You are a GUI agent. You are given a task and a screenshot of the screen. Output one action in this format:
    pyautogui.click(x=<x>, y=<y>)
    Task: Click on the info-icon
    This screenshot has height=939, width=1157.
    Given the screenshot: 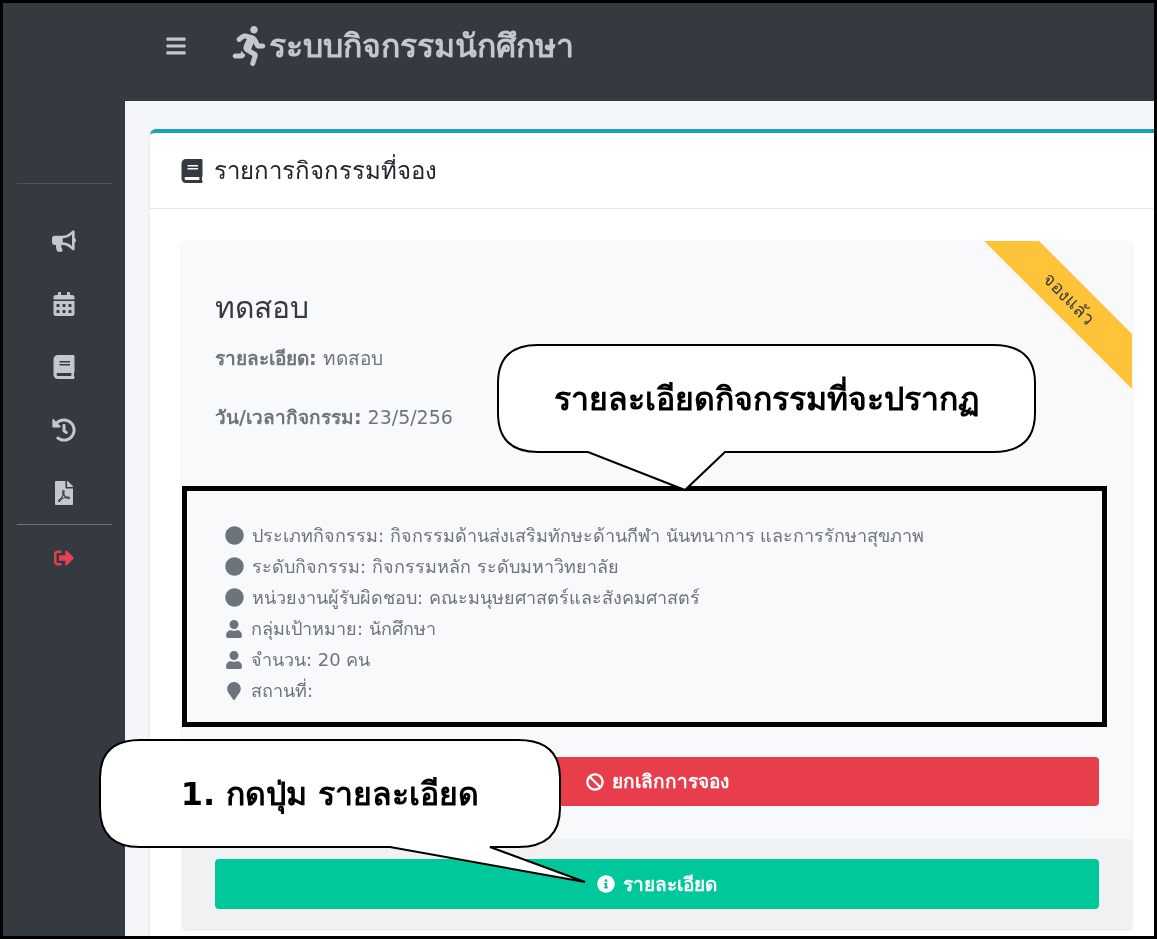 What is the action you would take?
    pyautogui.click(x=606, y=884)
    